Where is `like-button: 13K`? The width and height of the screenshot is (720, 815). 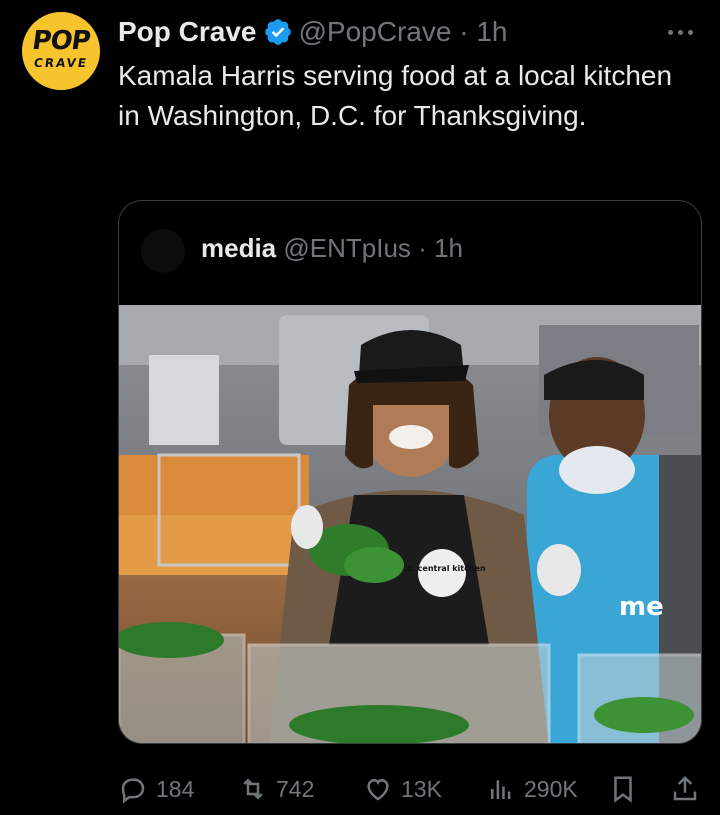 like-button: 13K is located at coordinates (402, 789).